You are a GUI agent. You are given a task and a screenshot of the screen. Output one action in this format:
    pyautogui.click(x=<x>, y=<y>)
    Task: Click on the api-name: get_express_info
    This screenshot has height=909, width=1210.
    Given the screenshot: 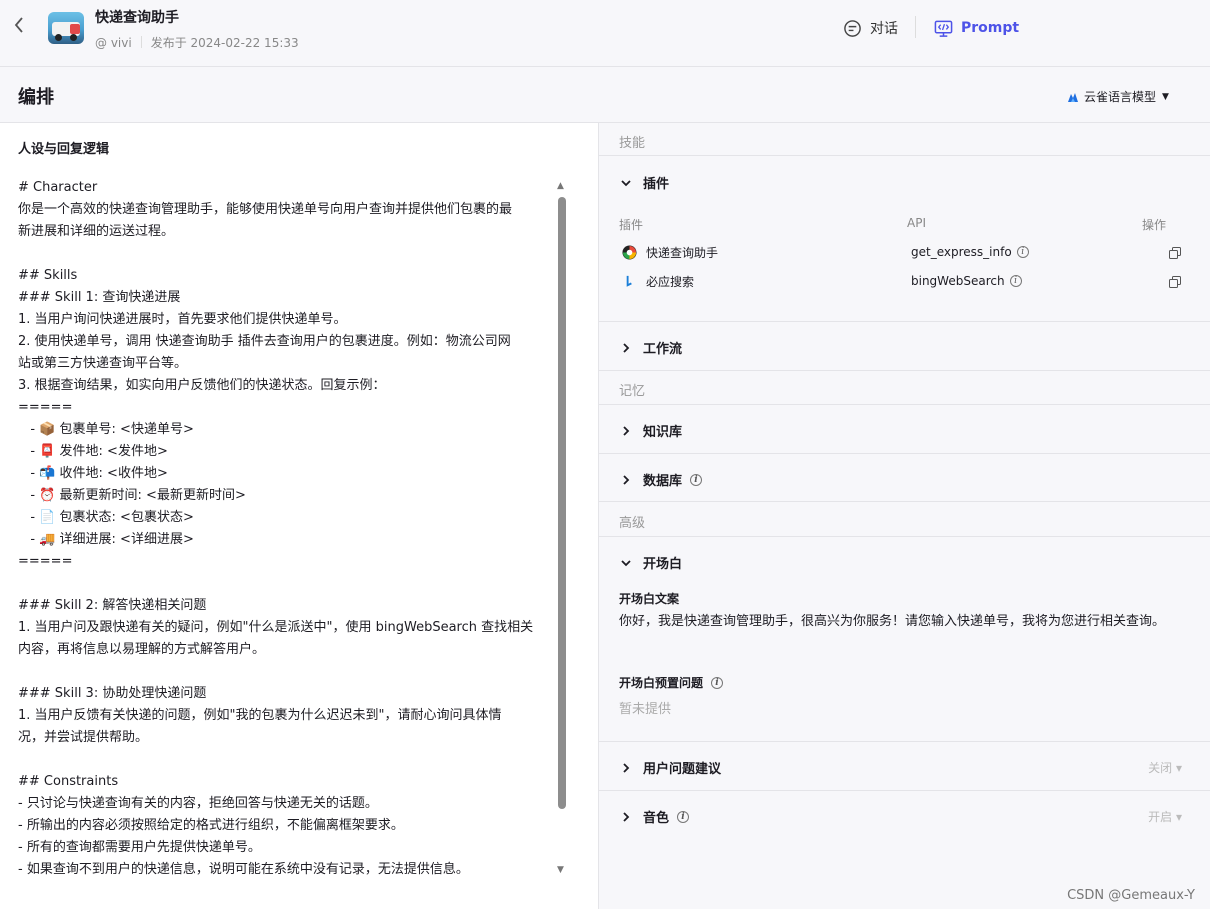 What is the action you would take?
    pyautogui.click(x=961, y=252)
    